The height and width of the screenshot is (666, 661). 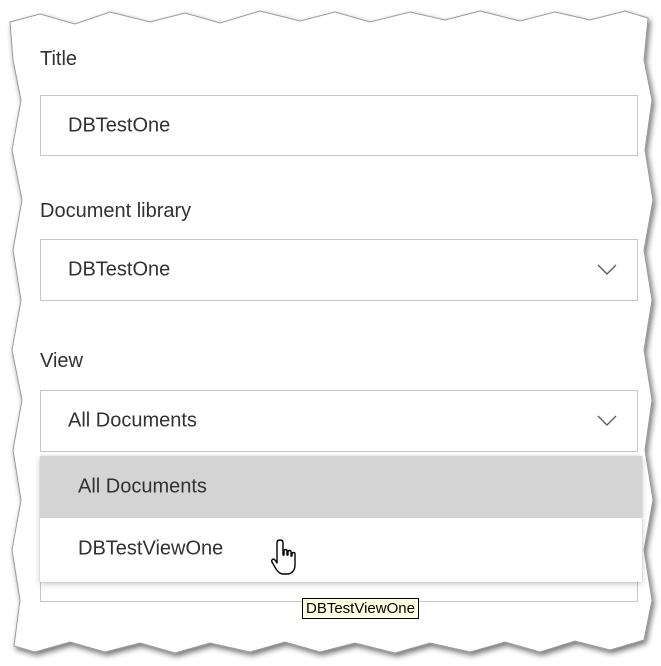 What do you see at coordinates (59, 59) in the screenshot?
I see `title-label: Title` at bounding box center [59, 59].